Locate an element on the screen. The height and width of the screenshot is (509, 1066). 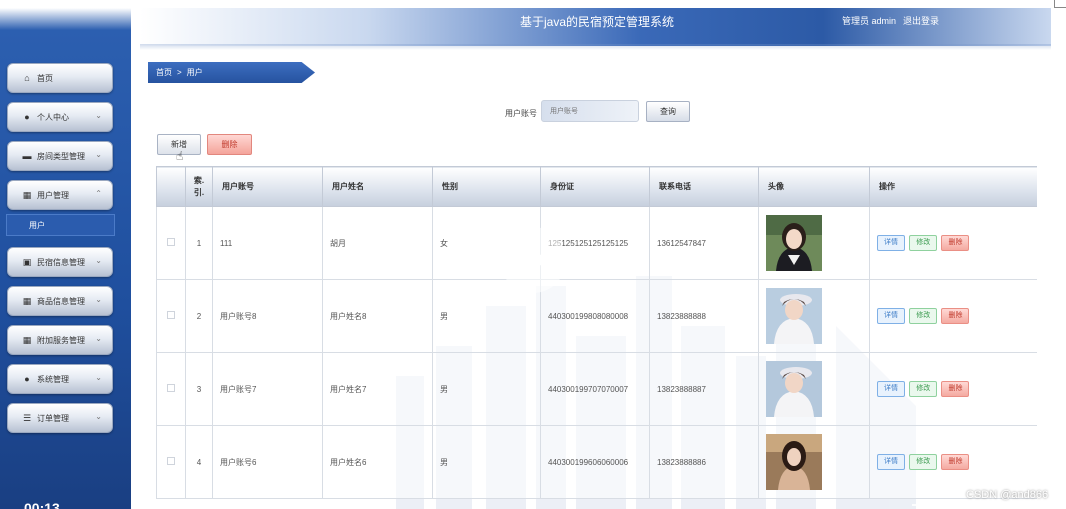
row-id-card: 440300199707070007 is located at coordinates (595, 389).